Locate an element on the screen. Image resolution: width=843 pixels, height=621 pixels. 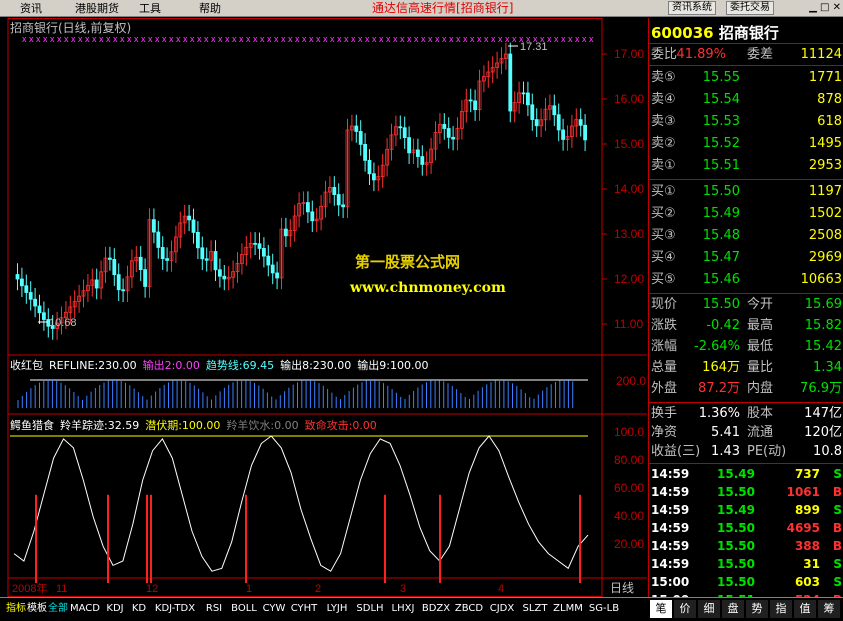
date-axis-label: 2 is located at coordinates (318, 589).